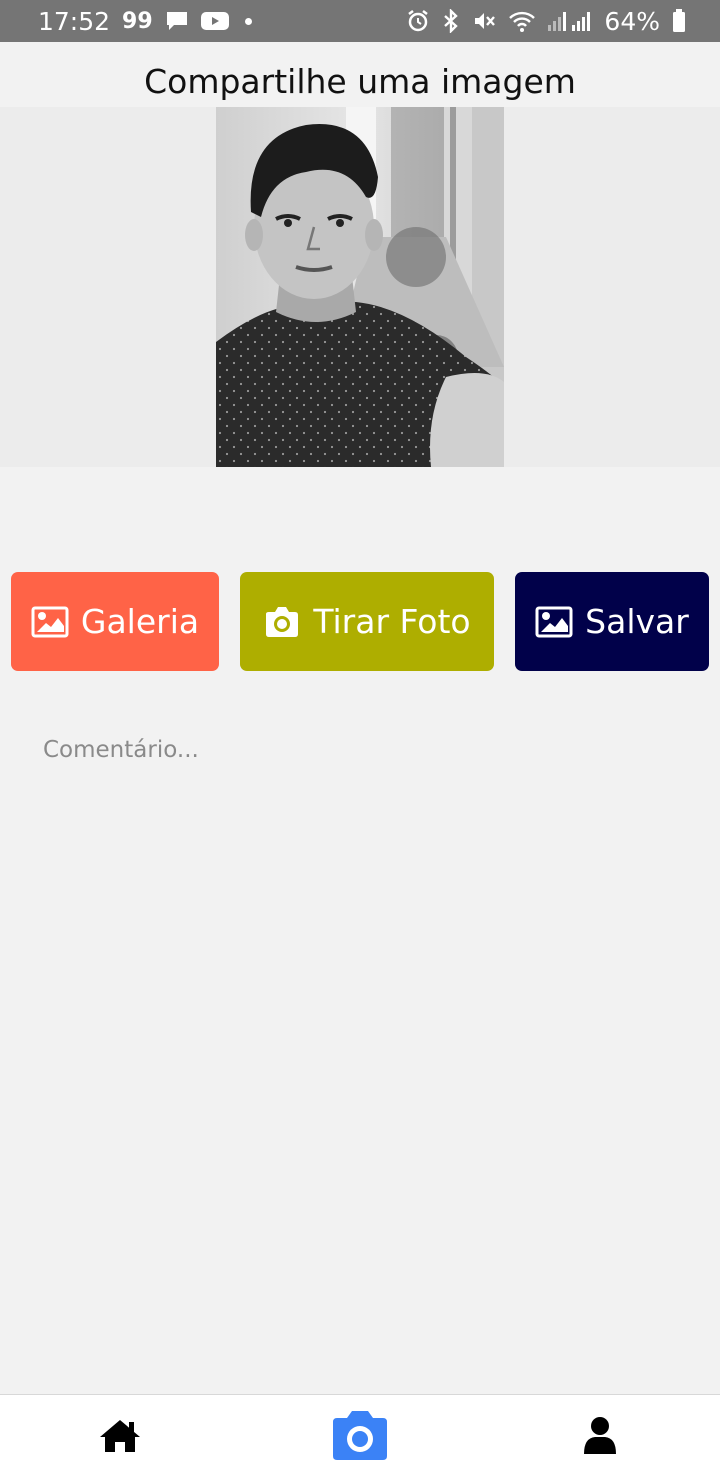 This screenshot has width=720, height=1480. What do you see at coordinates (679, 21) in the screenshot?
I see `battery-icon` at bounding box center [679, 21].